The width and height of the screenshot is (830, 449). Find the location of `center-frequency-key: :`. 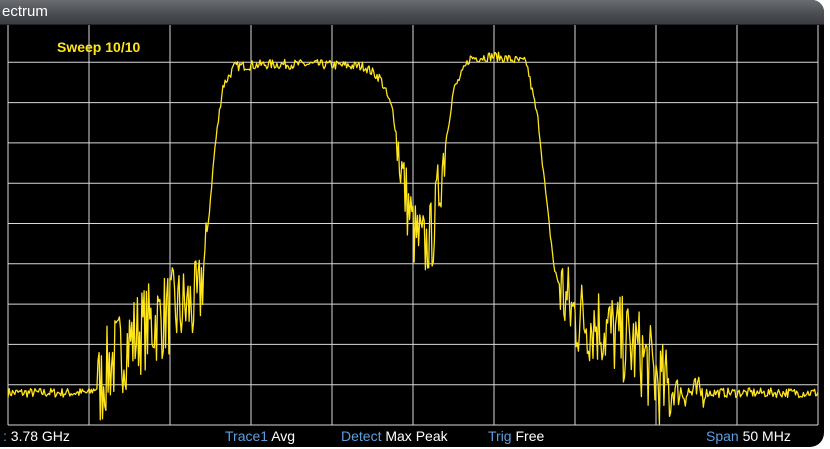

center-frequency-key: : is located at coordinates (5, 436).